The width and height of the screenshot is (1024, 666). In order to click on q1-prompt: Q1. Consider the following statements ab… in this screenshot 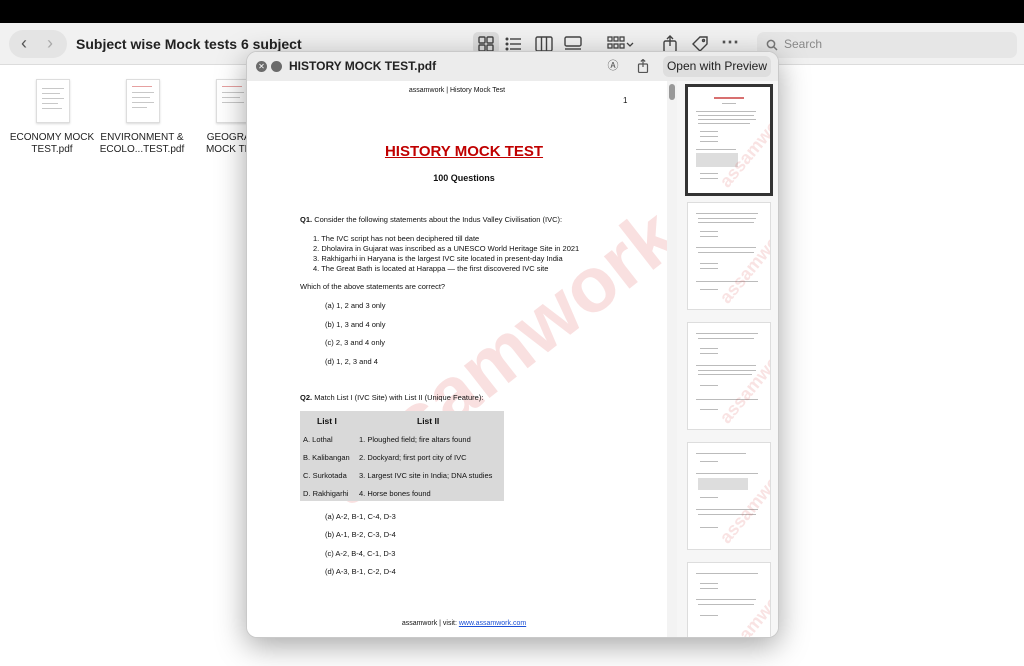, I will do `click(431, 219)`.